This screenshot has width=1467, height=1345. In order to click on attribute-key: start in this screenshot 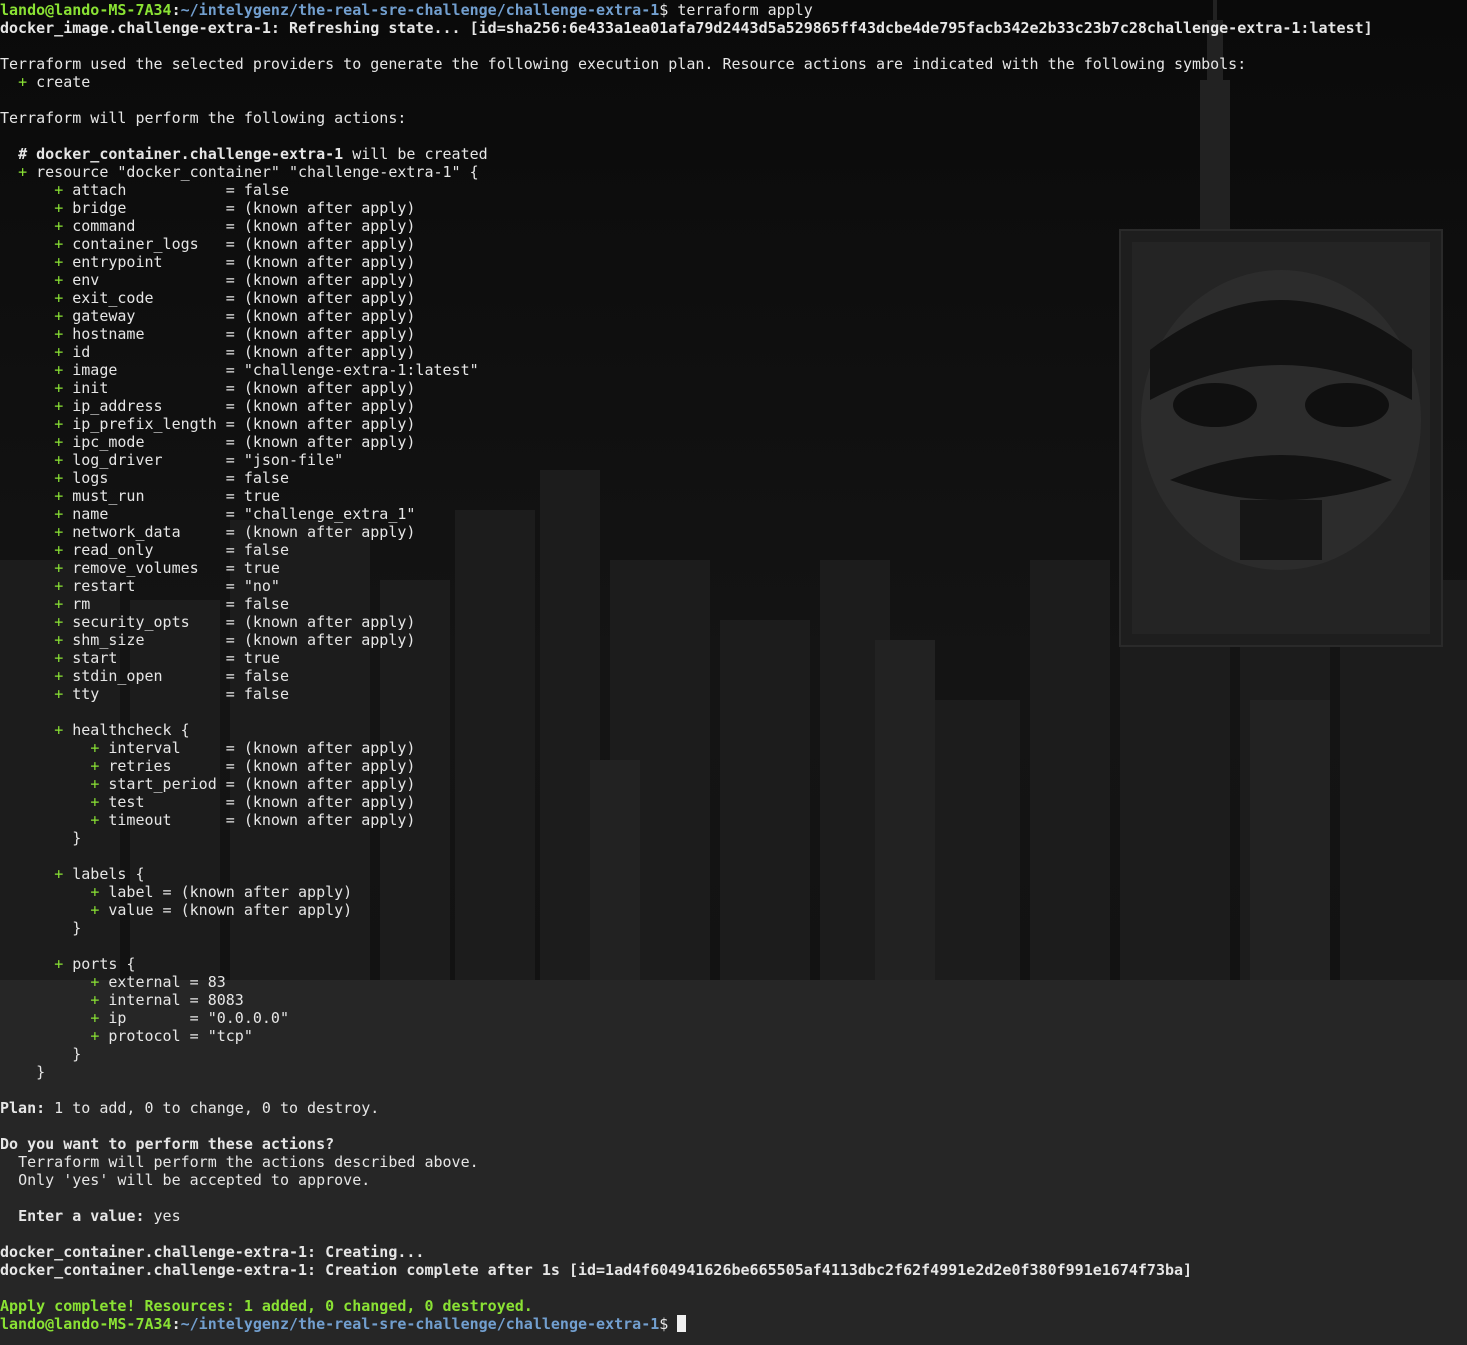, I will do `click(95, 658)`.